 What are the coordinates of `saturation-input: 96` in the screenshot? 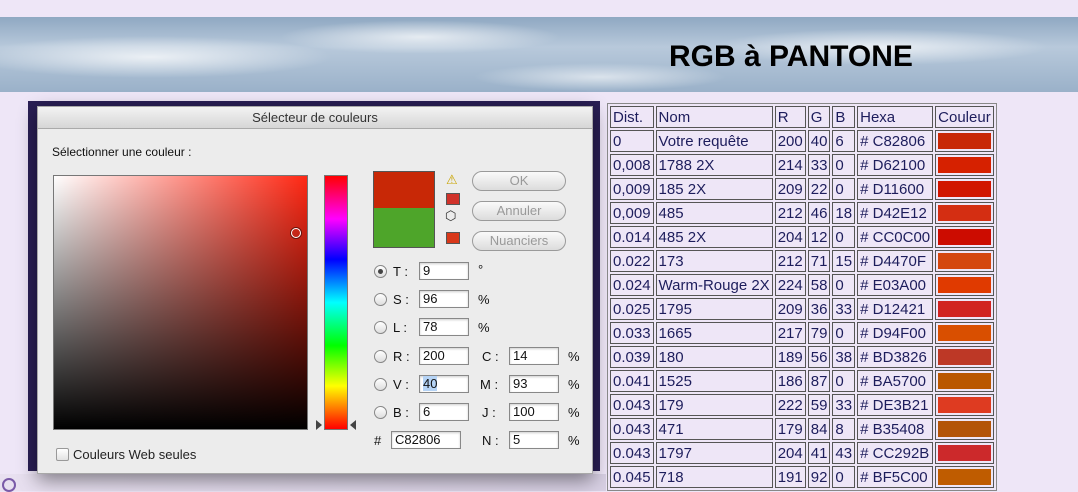 It's located at (444, 299).